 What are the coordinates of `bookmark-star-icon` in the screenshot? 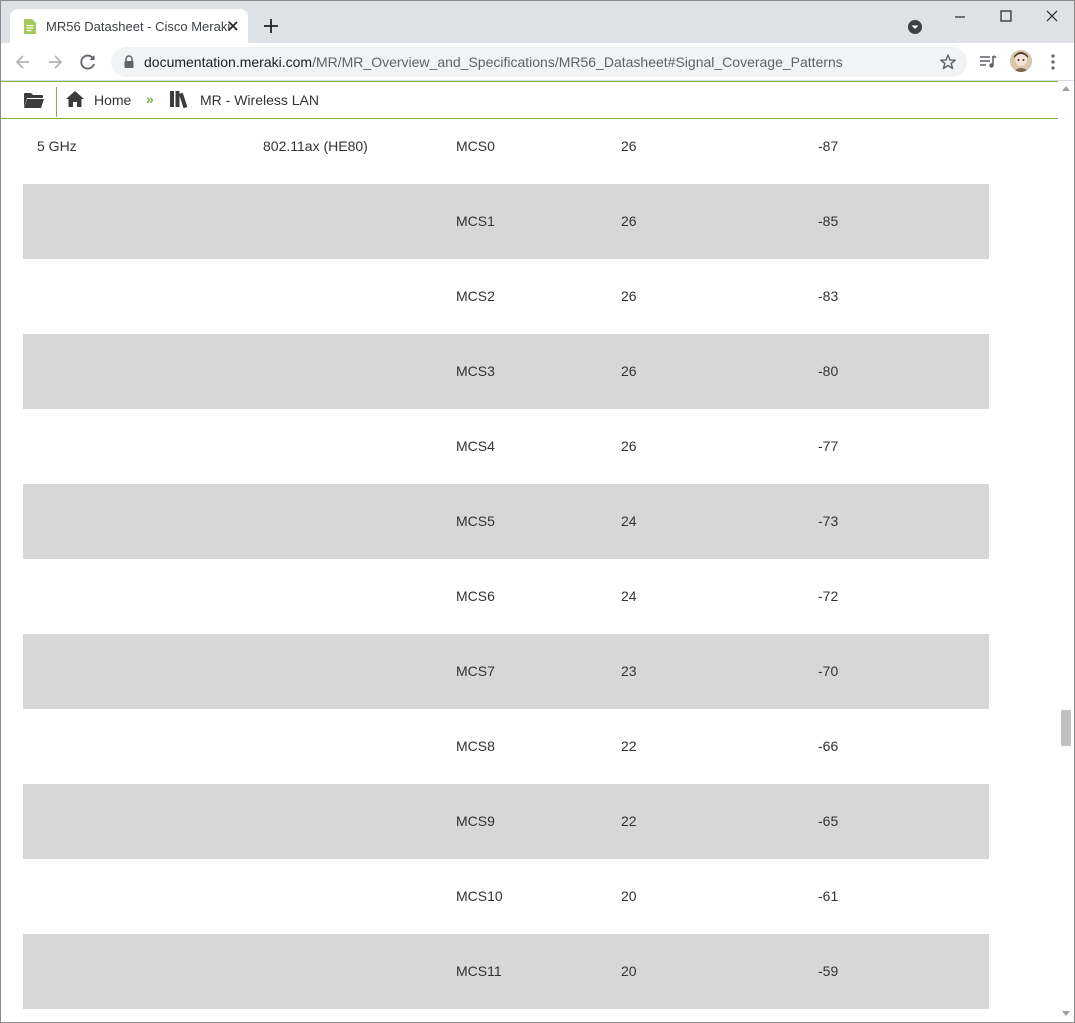 It's located at (948, 62).